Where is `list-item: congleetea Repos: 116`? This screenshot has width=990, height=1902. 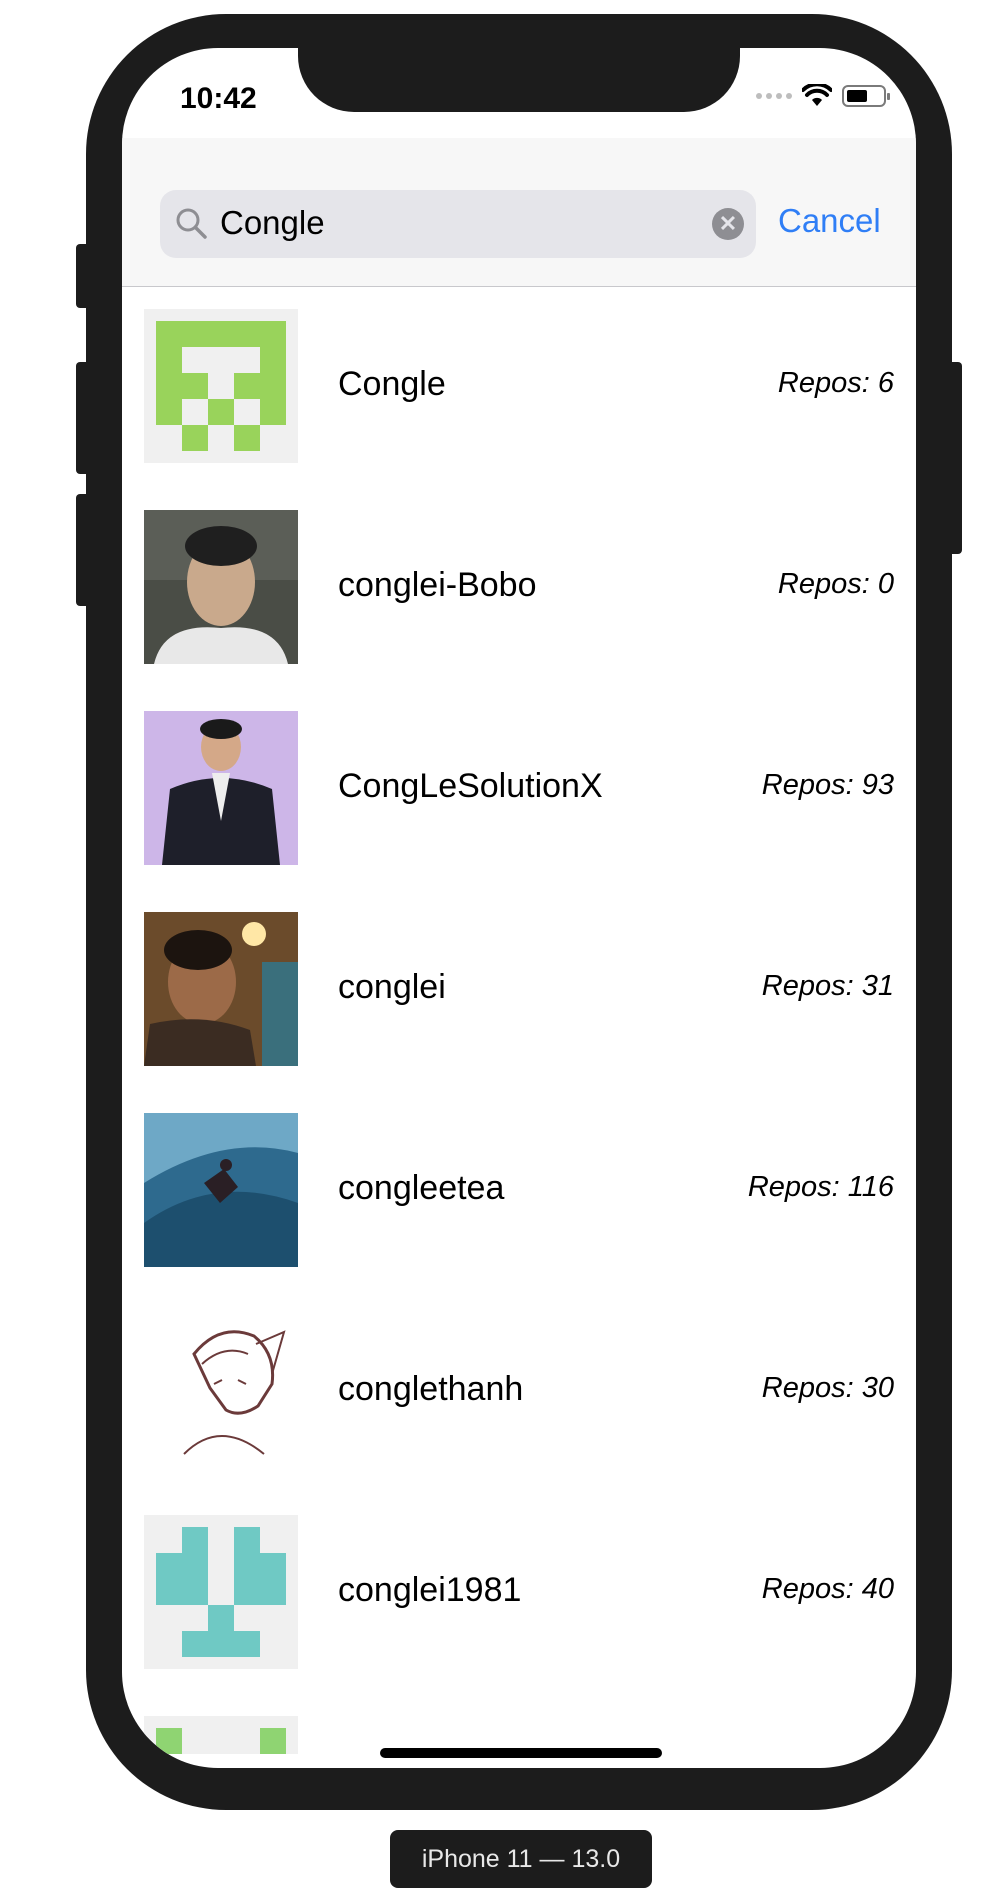 list-item: congleetea Repos: 116 is located at coordinates (519, 1191).